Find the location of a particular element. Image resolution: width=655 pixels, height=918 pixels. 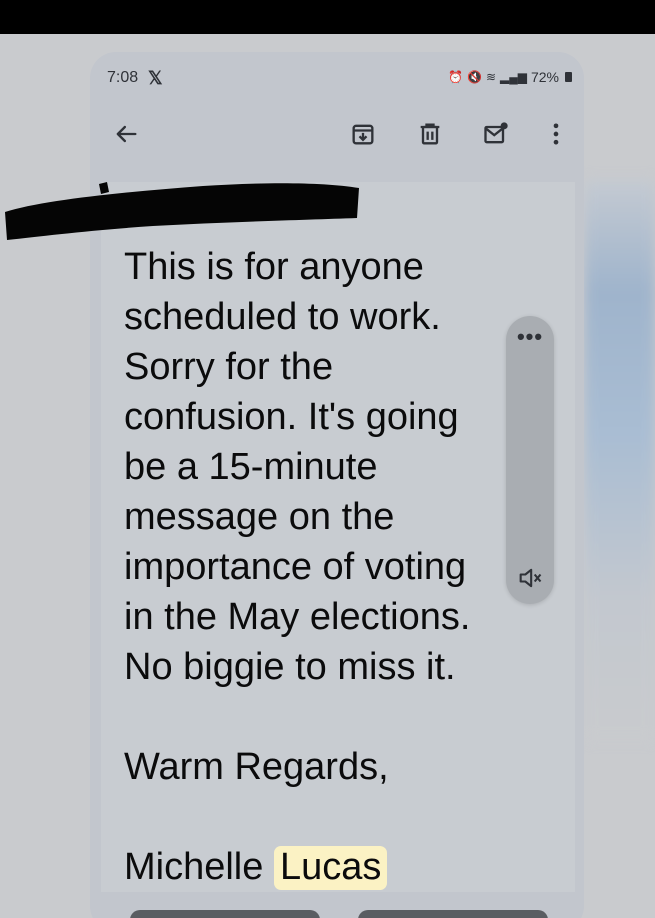

volume-side-panel: ••• is located at coordinates (530, 460).